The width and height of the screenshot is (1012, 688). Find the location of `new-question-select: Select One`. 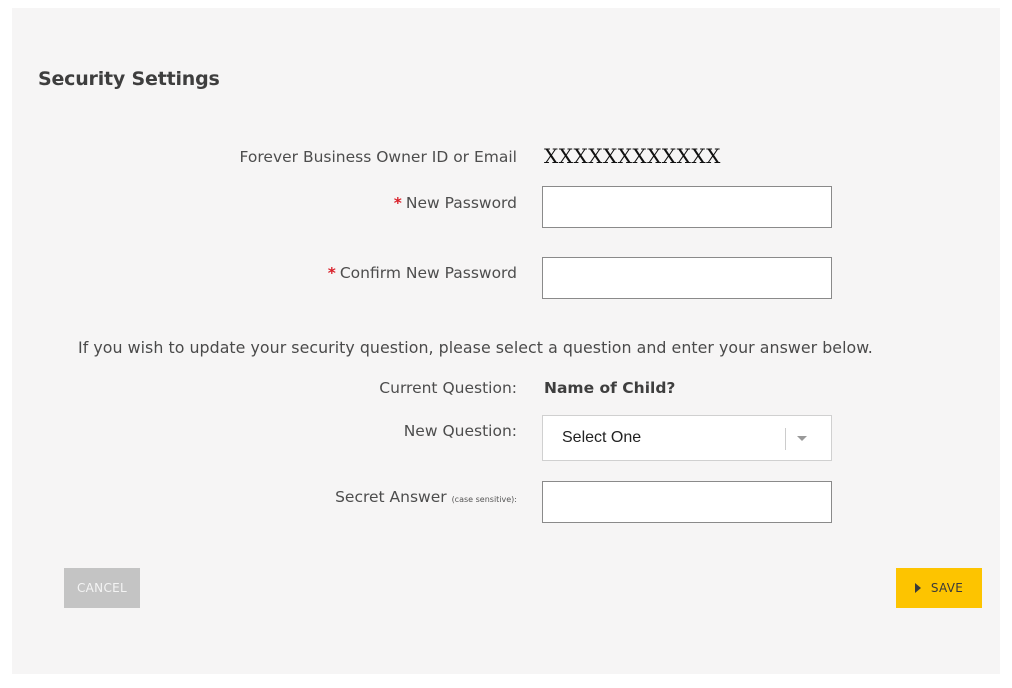

new-question-select: Select One is located at coordinates (687, 438).